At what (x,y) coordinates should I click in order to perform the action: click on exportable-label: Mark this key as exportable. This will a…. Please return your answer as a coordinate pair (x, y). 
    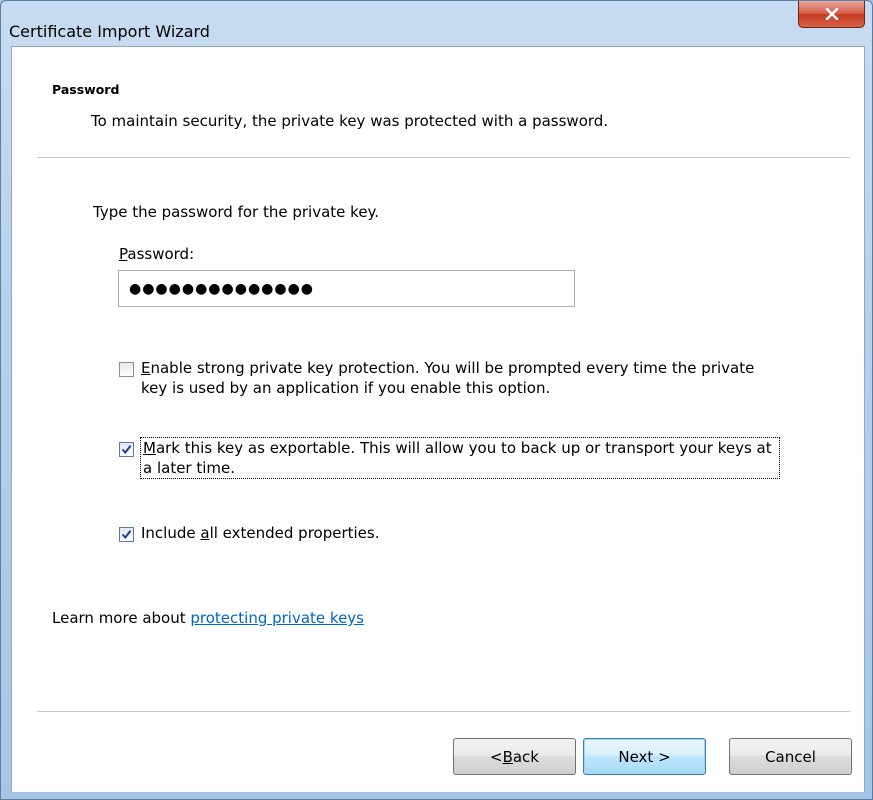
    Looking at the image, I should click on (460, 458).